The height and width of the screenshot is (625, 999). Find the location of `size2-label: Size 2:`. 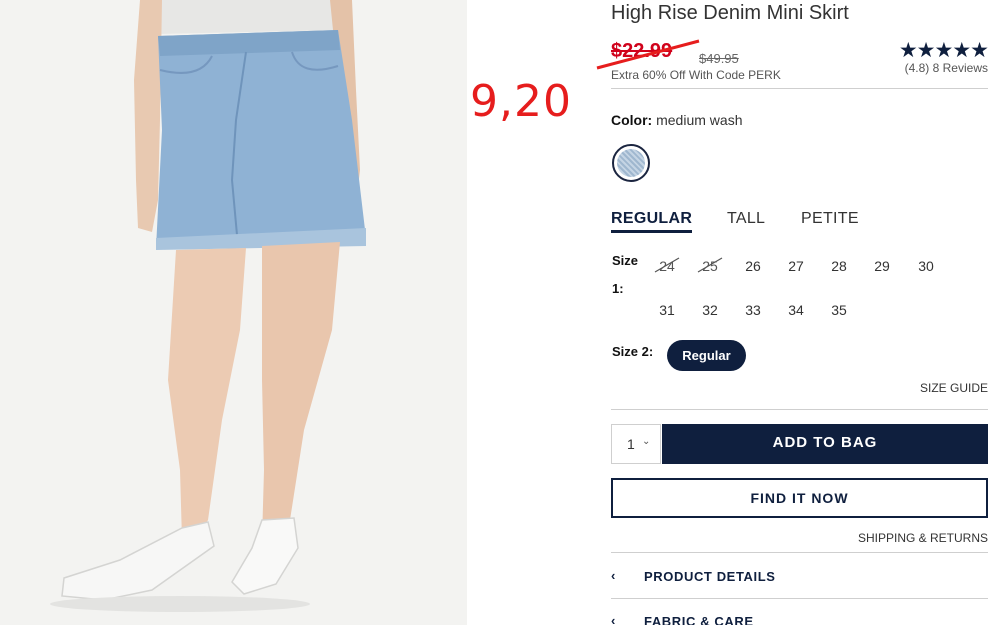

size2-label: Size 2: is located at coordinates (633, 351).